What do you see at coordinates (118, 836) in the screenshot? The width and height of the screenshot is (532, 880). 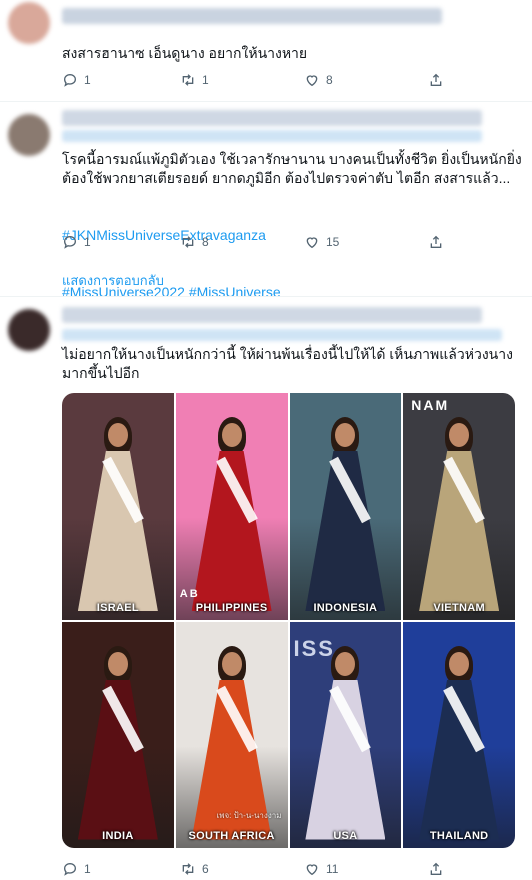 I see `country-label: INDIA` at bounding box center [118, 836].